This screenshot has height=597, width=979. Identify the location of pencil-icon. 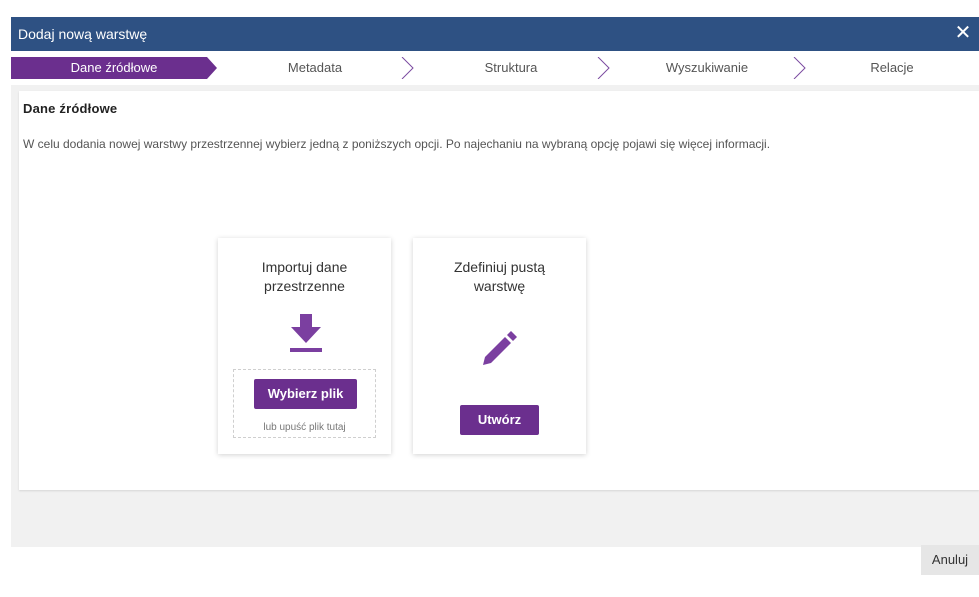
(500, 348).